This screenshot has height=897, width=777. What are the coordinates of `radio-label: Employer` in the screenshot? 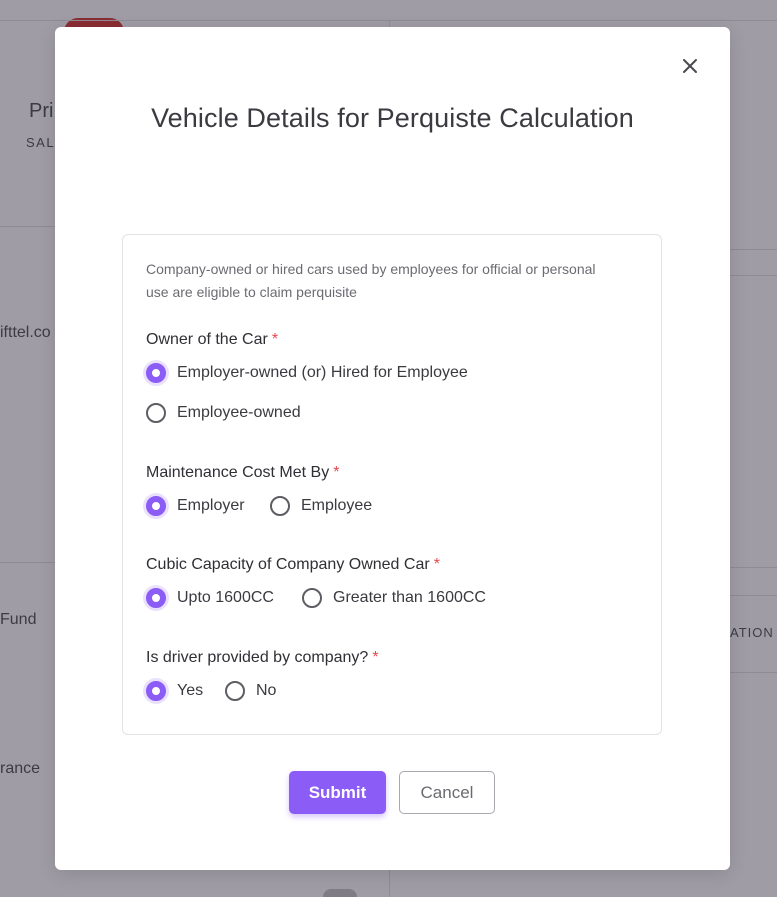 It's located at (211, 505).